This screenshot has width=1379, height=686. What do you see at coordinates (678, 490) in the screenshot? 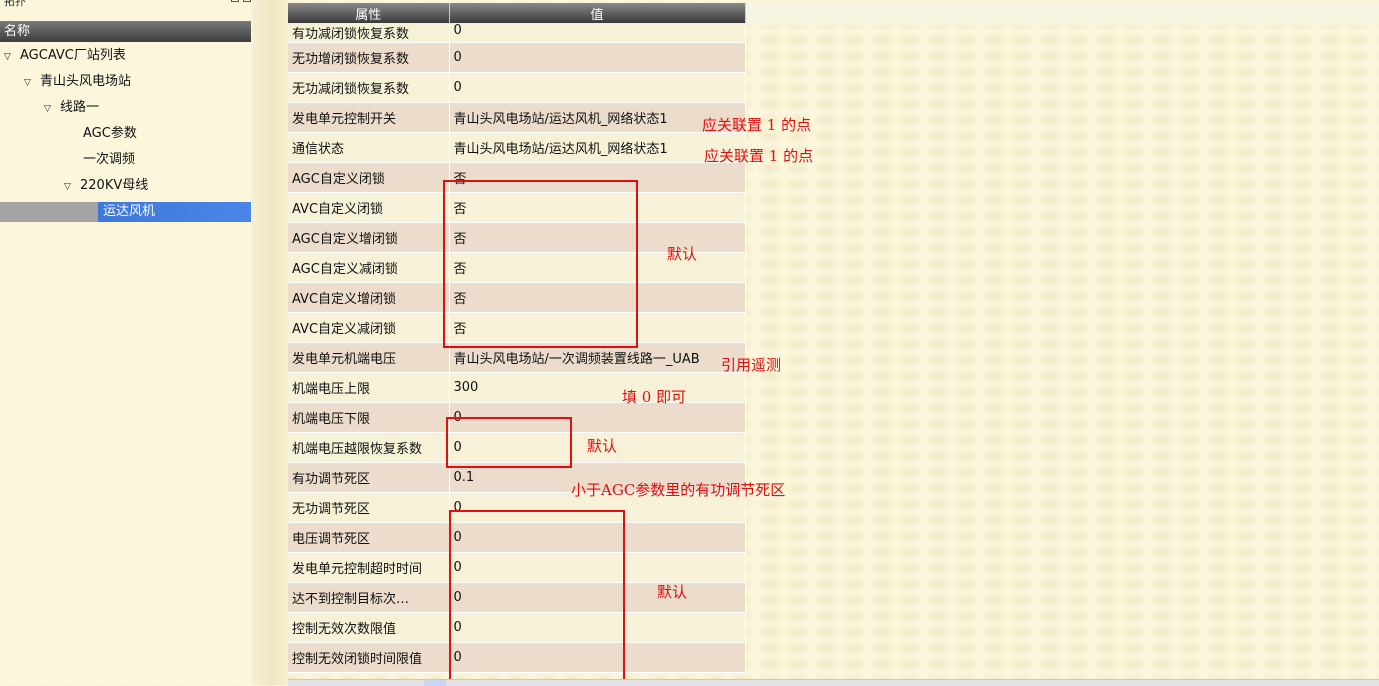
I see `annotation-note-deadband: 小于AGC参数里的有功调节死区` at bounding box center [678, 490].